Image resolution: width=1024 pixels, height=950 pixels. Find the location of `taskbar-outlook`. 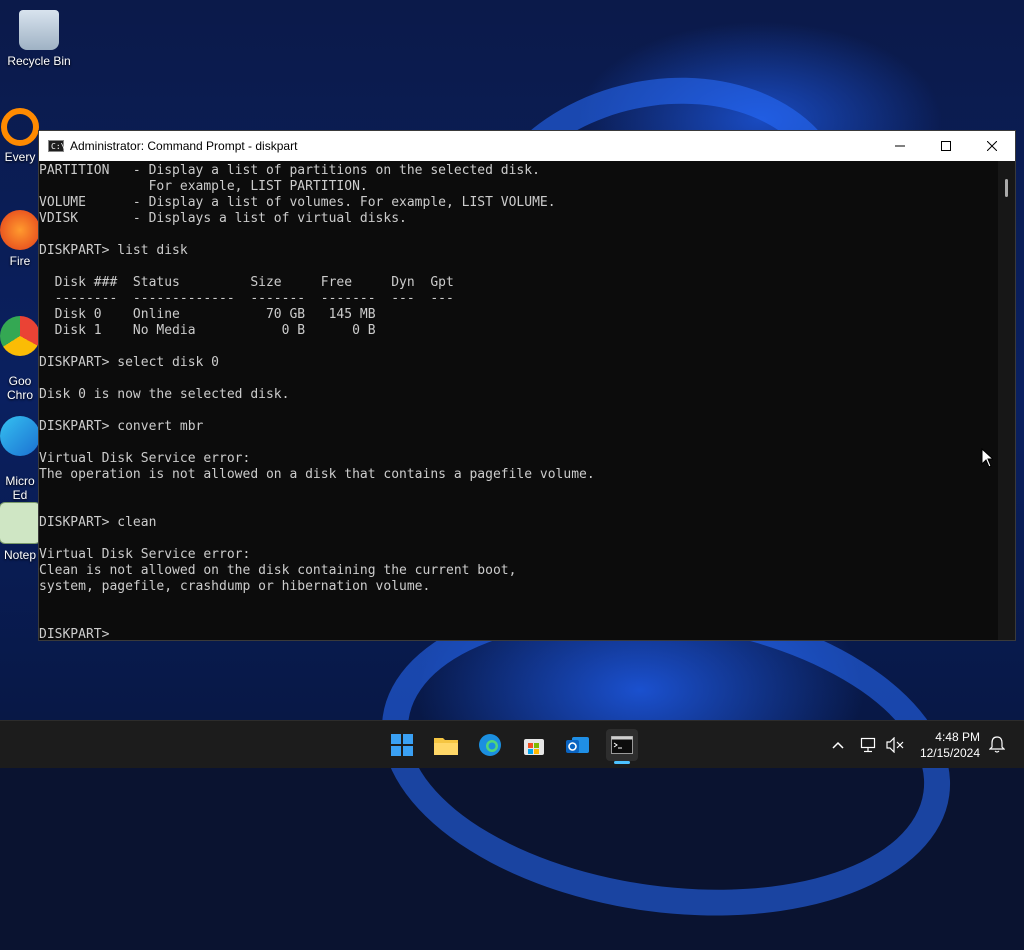

taskbar-outlook is located at coordinates (578, 745).